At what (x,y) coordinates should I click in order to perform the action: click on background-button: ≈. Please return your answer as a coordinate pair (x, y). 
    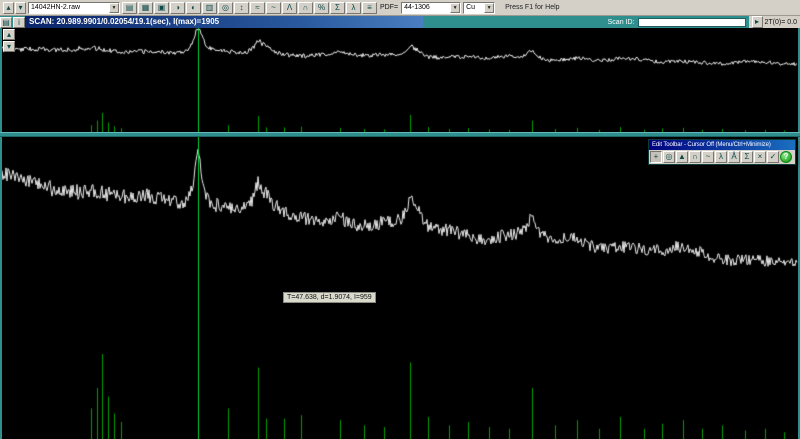
    Looking at the image, I should click on (257, 7).